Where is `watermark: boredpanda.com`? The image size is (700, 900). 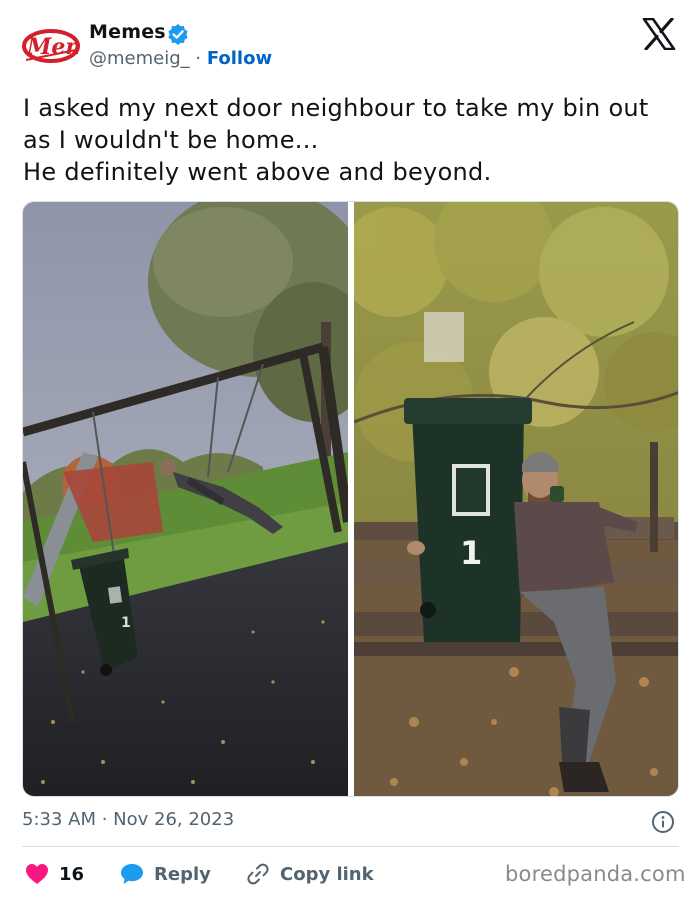 watermark: boredpanda.com is located at coordinates (595, 874).